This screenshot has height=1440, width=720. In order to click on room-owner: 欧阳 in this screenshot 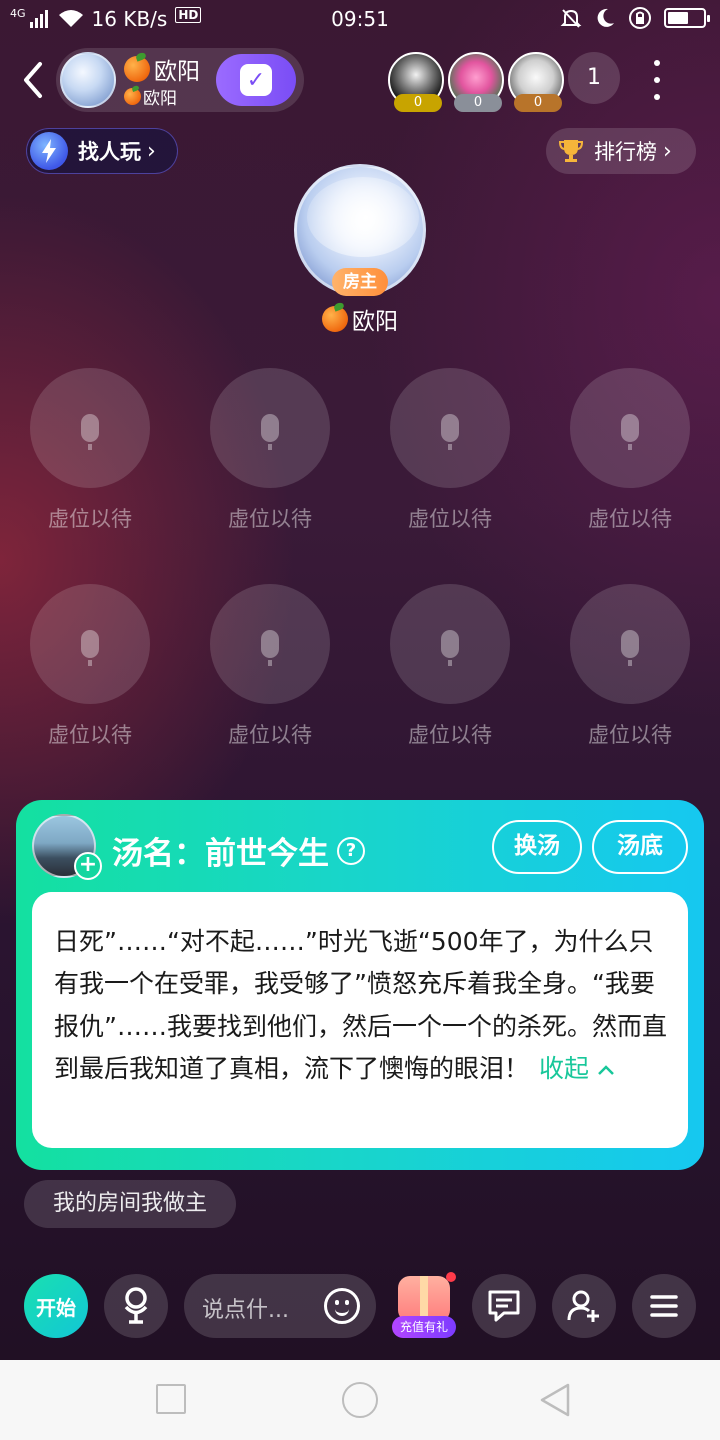, I will do `click(150, 96)`.